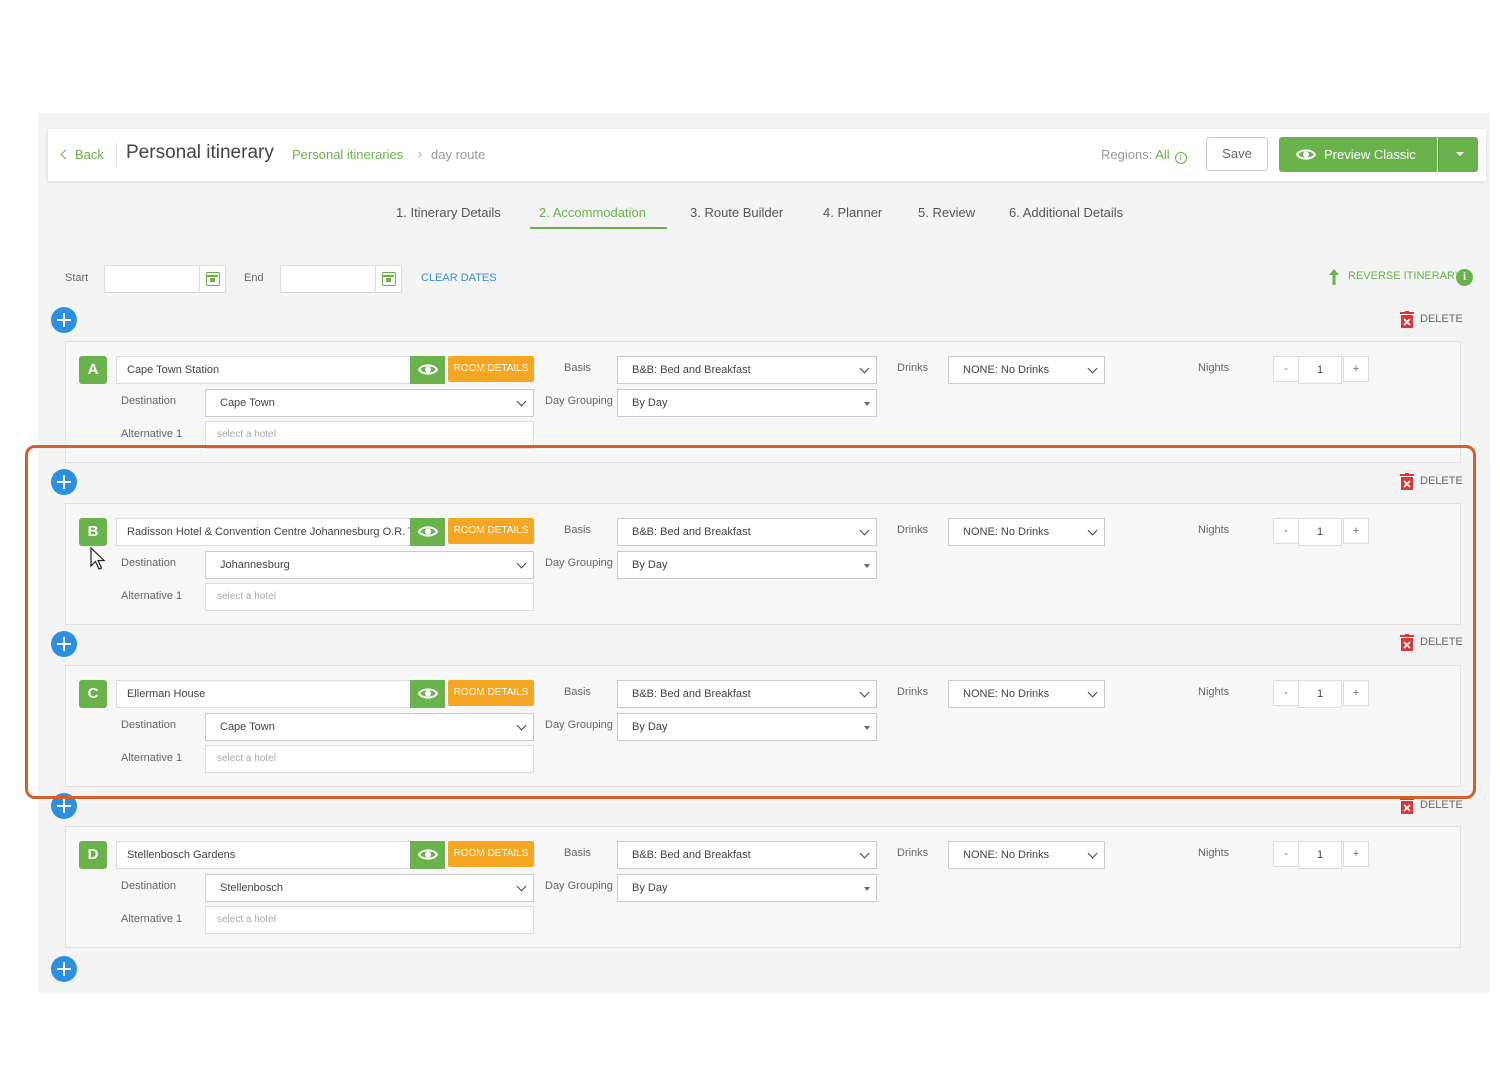 The image size is (1500, 1080). What do you see at coordinates (369, 920) in the screenshot?
I see `alternative-hotel-input: select a hotel` at bounding box center [369, 920].